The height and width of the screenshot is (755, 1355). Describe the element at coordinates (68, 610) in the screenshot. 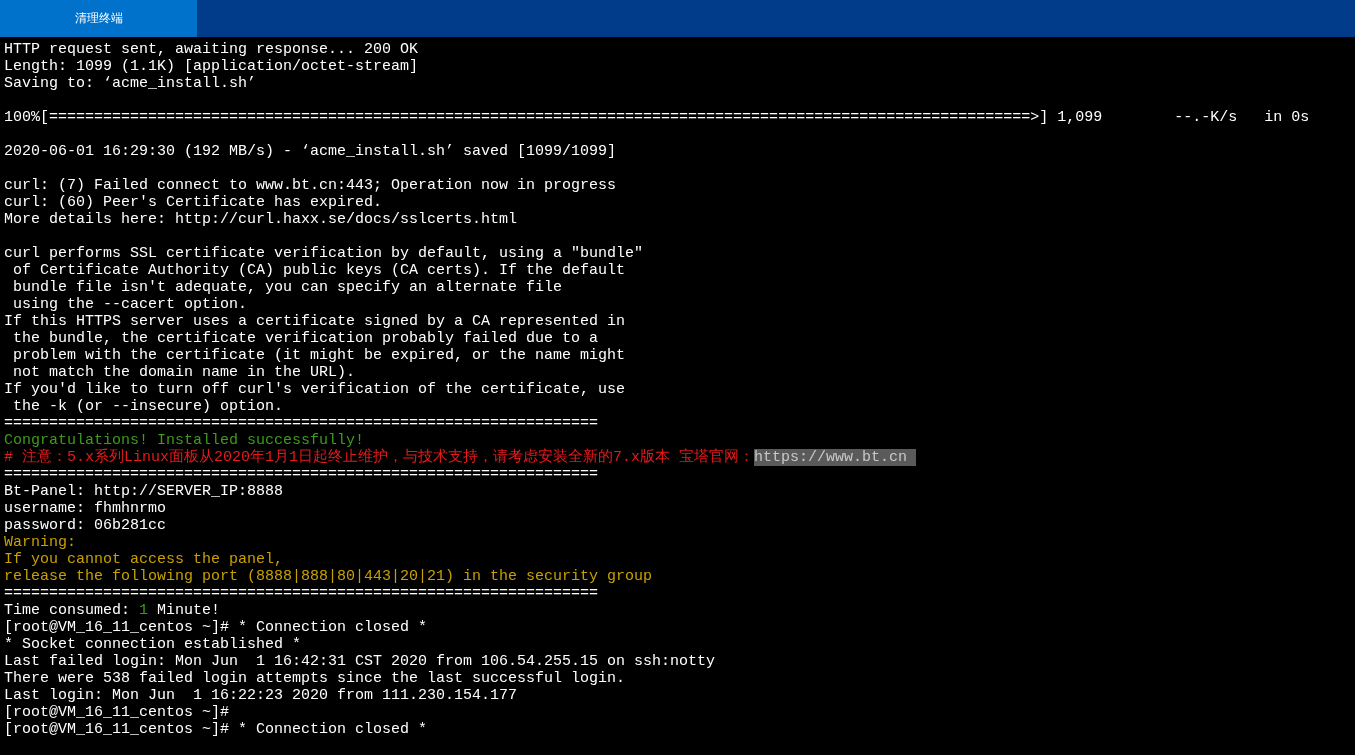

I see `terminal-text: Time consumed:` at that location.